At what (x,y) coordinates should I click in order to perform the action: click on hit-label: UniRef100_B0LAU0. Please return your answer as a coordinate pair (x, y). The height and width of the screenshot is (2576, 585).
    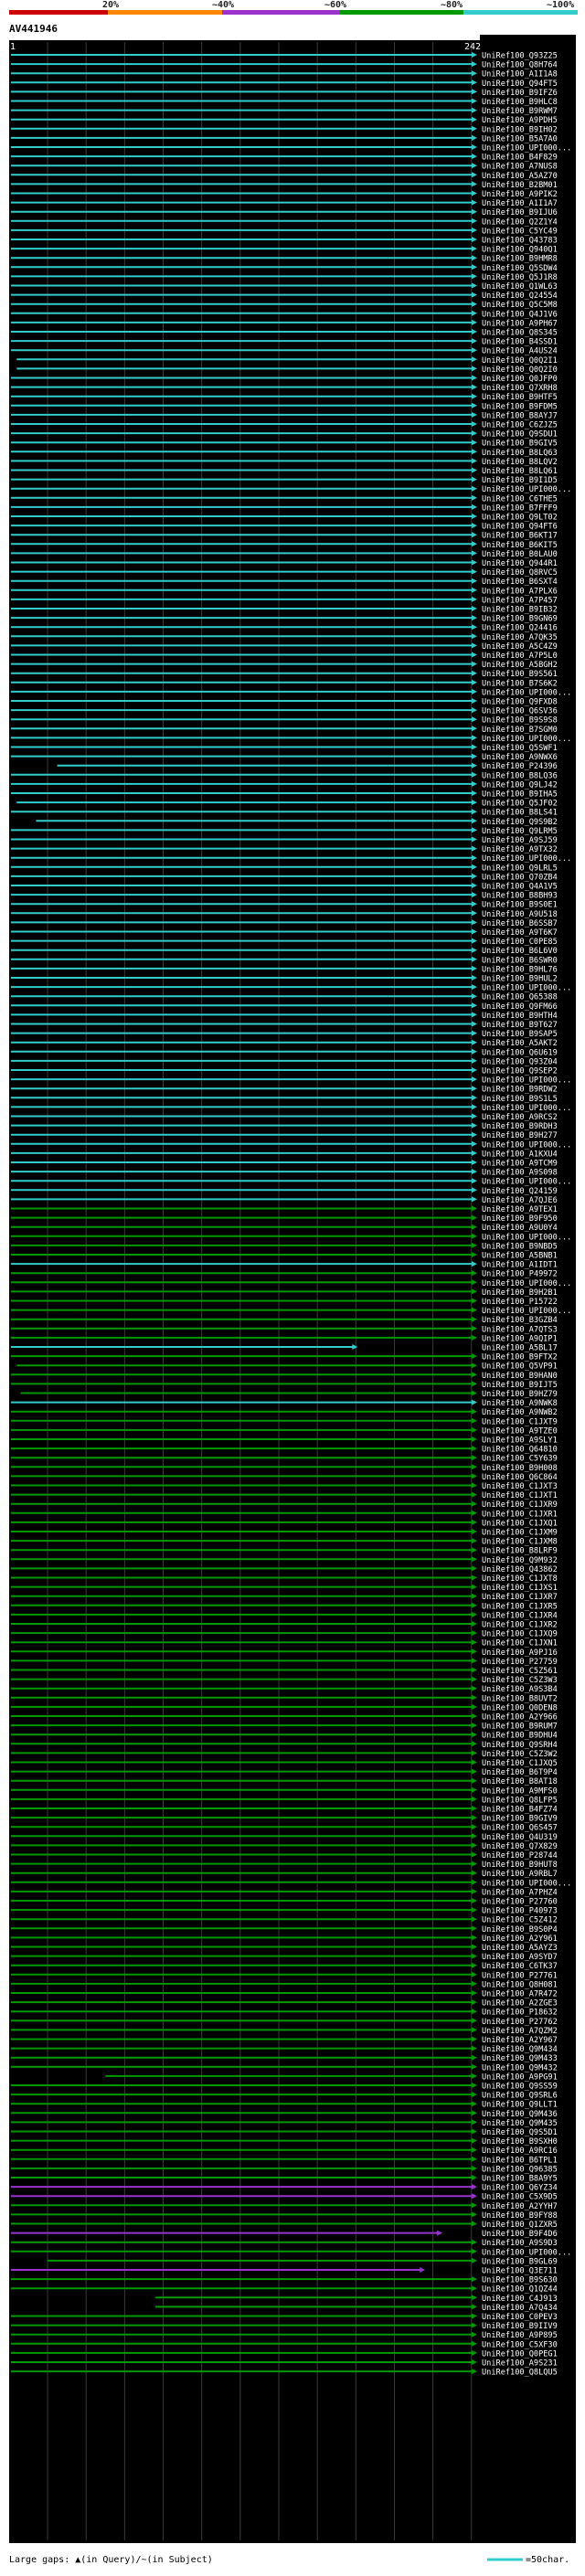
    Looking at the image, I should click on (520, 554).